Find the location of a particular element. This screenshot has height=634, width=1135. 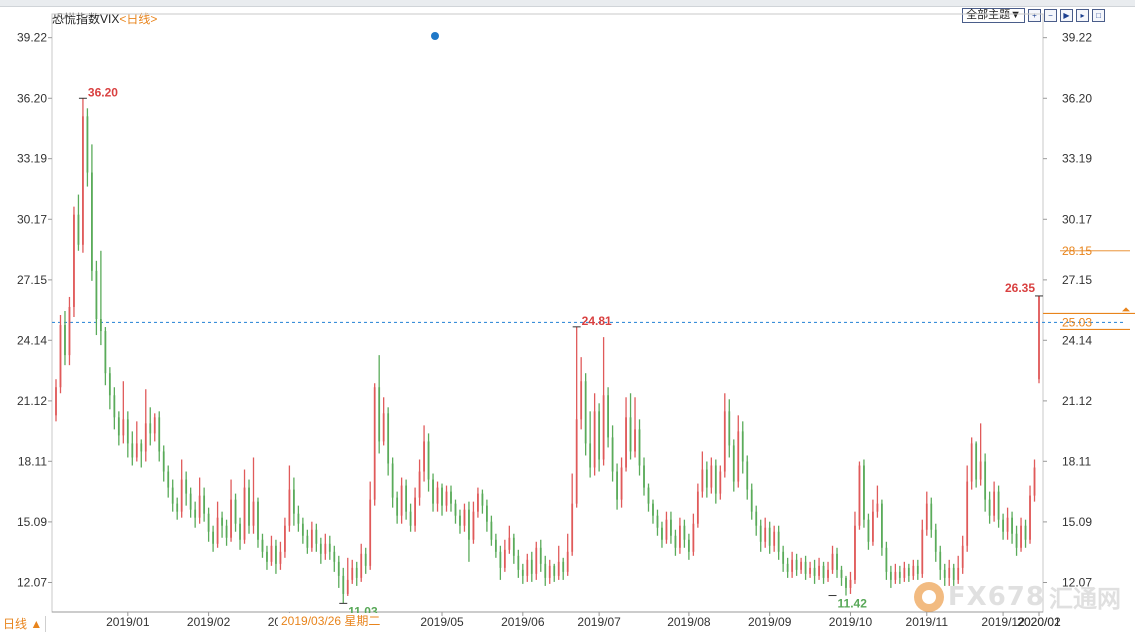

x-tick-label: 2019/08 is located at coordinates (689, 622).